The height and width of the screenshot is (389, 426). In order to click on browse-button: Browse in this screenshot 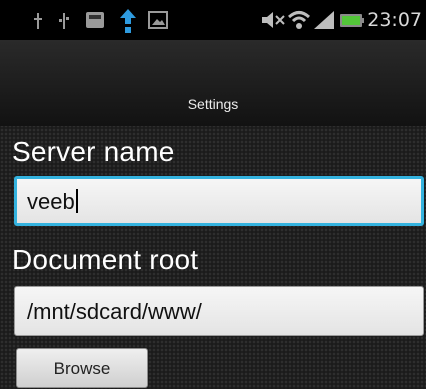, I will do `click(82, 368)`.